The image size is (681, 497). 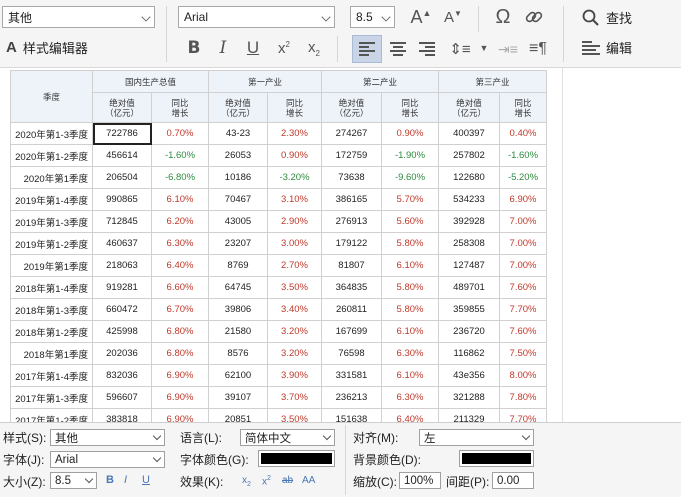 I want to click on align-right-button, so click(x=427, y=49).